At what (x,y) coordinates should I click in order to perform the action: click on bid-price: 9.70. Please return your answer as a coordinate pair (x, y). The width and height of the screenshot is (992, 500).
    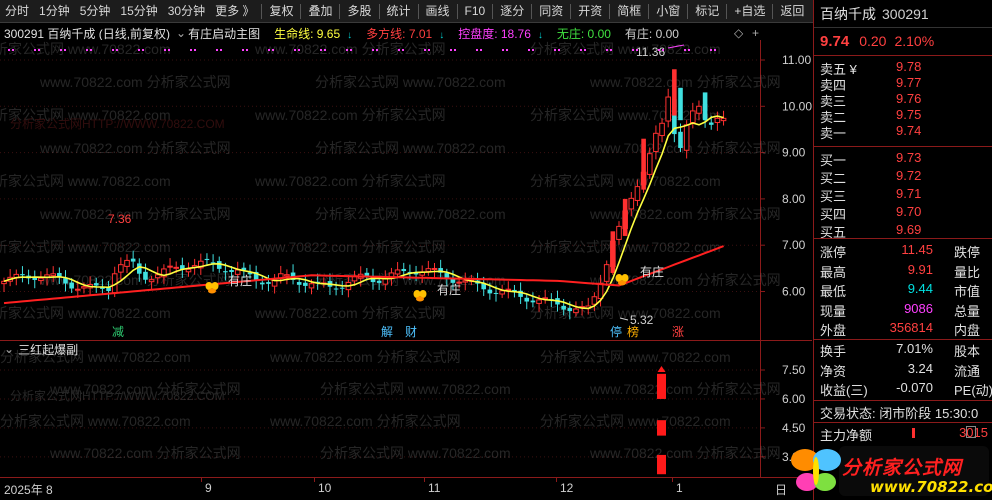
    Looking at the image, I should click on (909, 211).